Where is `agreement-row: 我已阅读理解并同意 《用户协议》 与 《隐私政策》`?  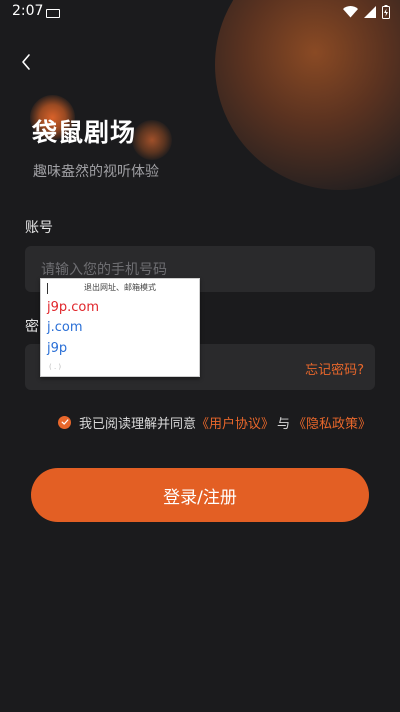
agreement-row: 我已阅读理解并同意 《用户协议》 与 《隐私政策》 is located at coordinates (214, 422).